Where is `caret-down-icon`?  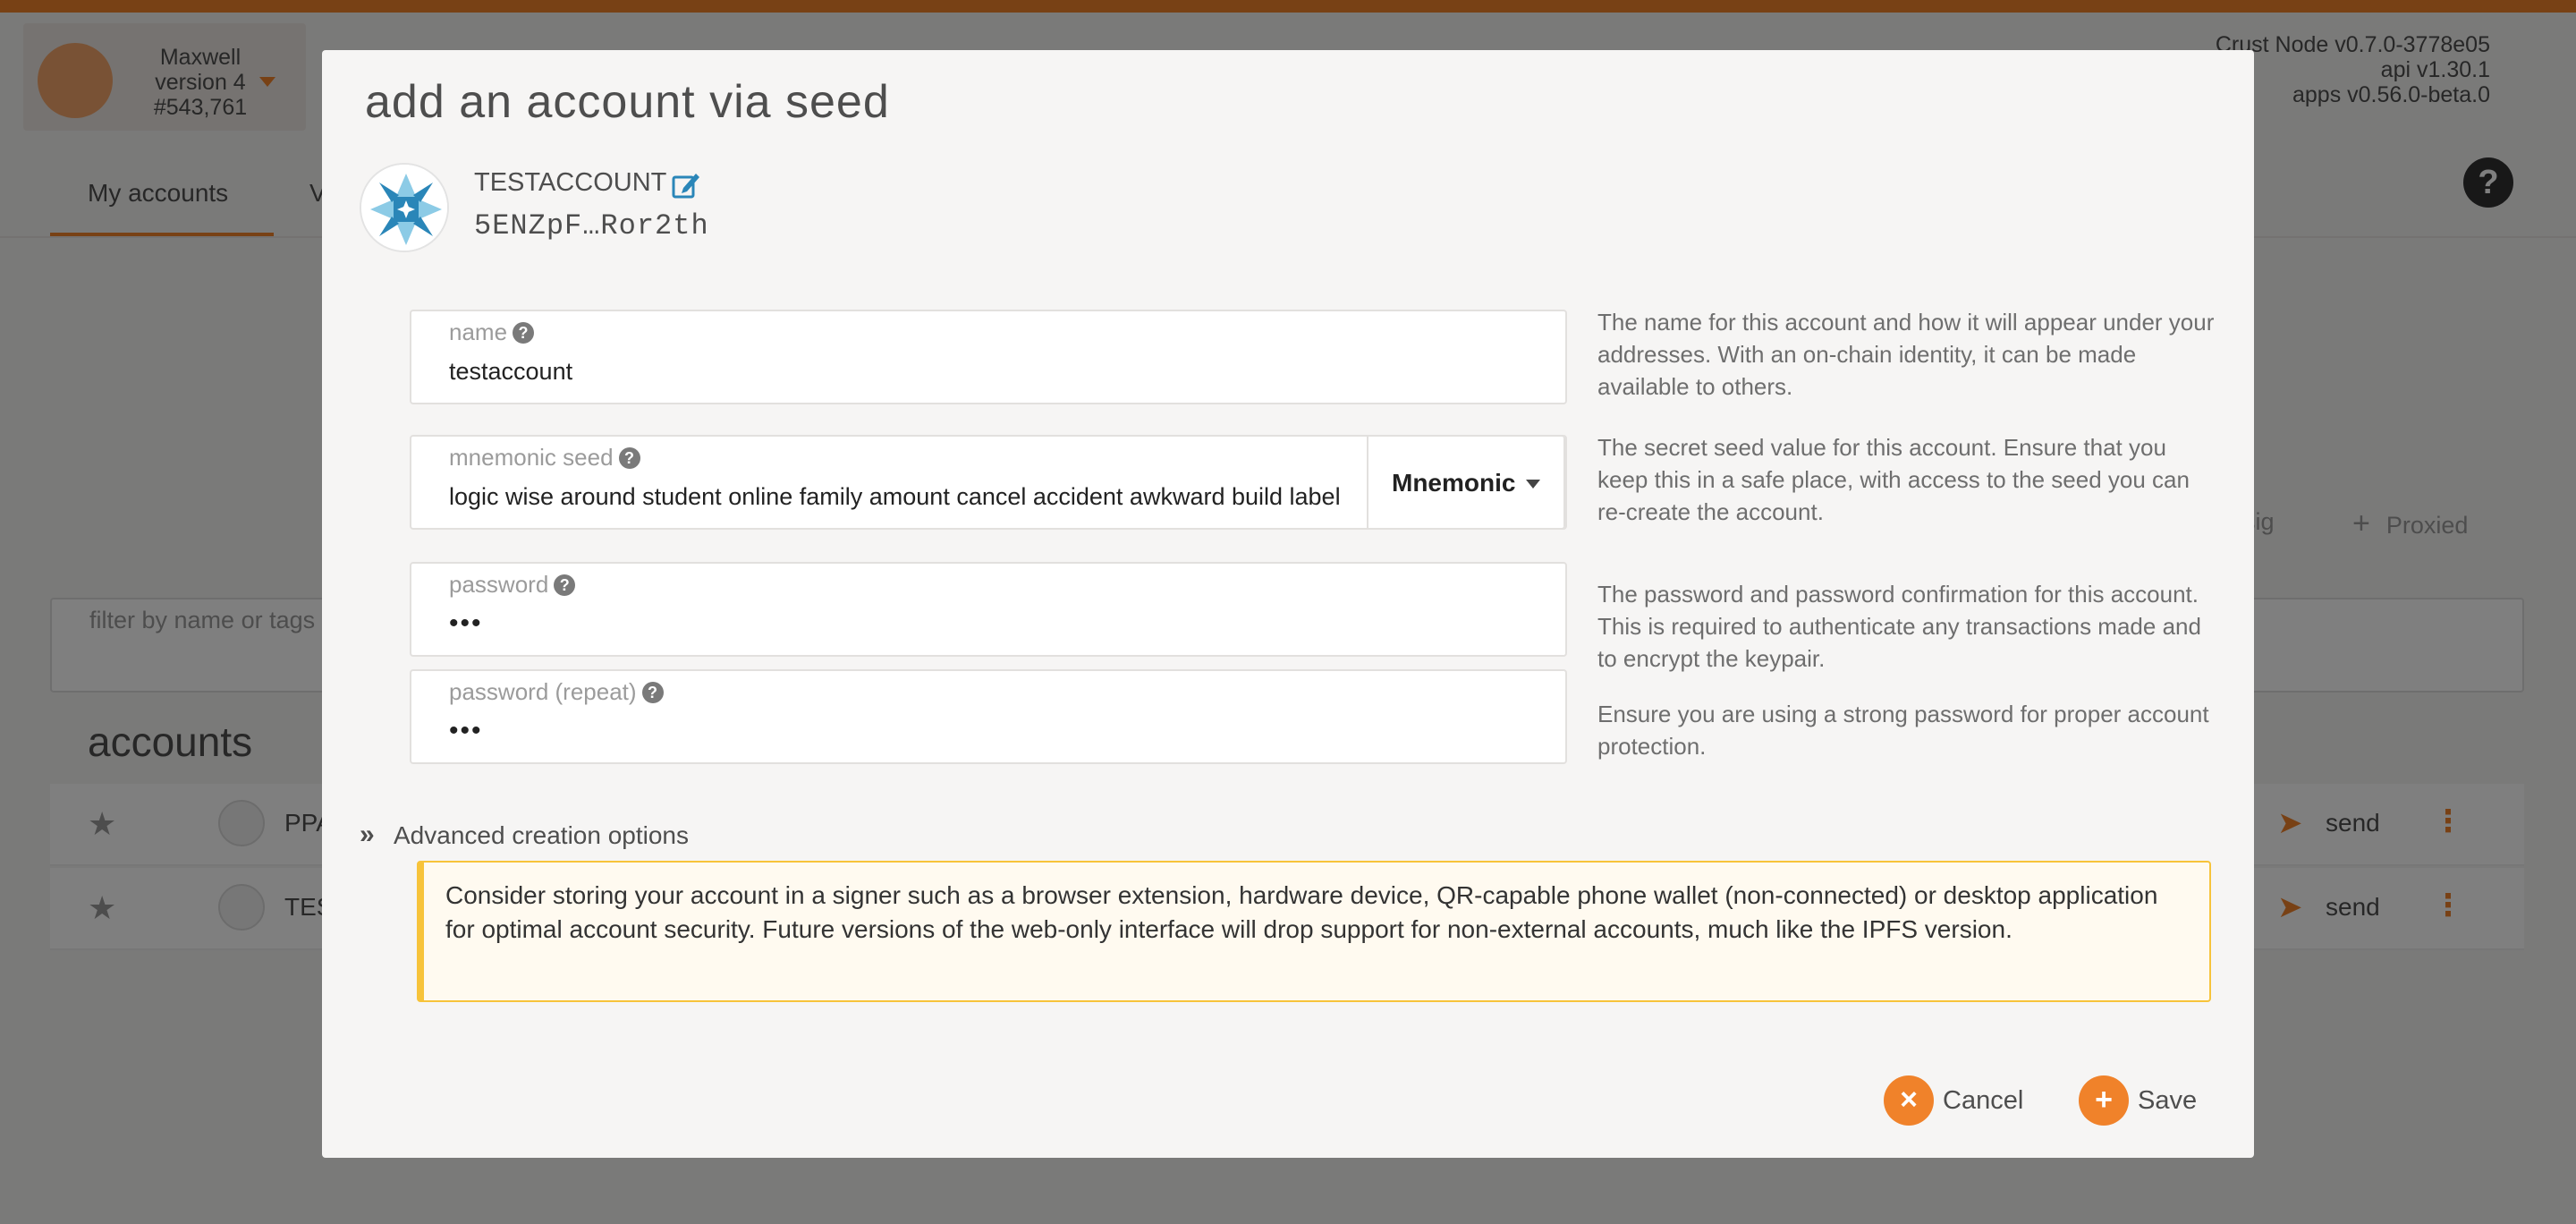 caret-down-icon is located at coordinates (1533, 484).